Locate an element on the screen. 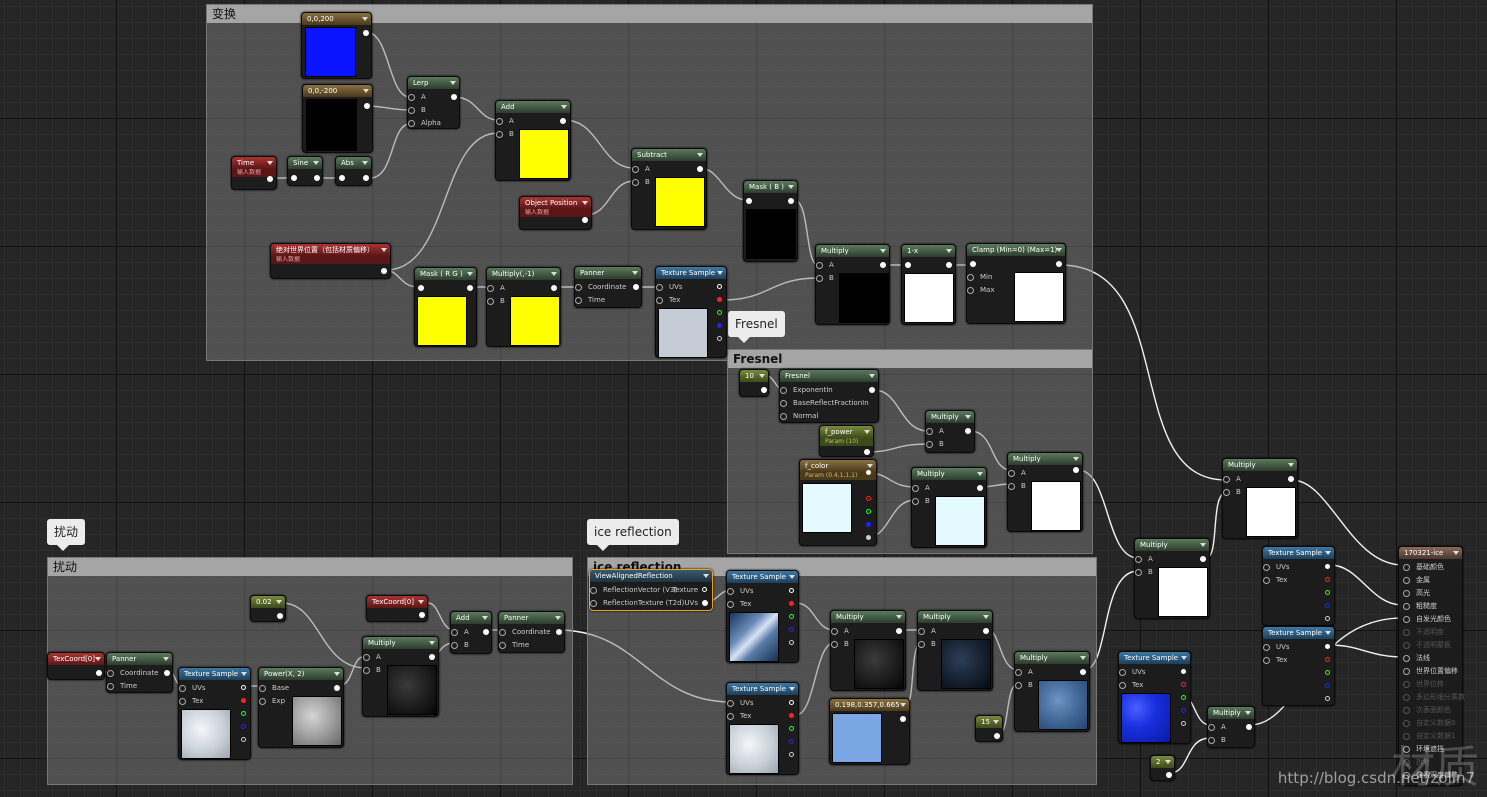  node-multiply-ice-2: Multiply A B is located at coordinates (955, 650).